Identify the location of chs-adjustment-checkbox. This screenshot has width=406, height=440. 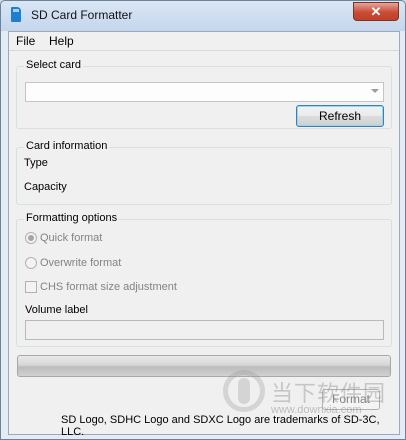
(31, 287).